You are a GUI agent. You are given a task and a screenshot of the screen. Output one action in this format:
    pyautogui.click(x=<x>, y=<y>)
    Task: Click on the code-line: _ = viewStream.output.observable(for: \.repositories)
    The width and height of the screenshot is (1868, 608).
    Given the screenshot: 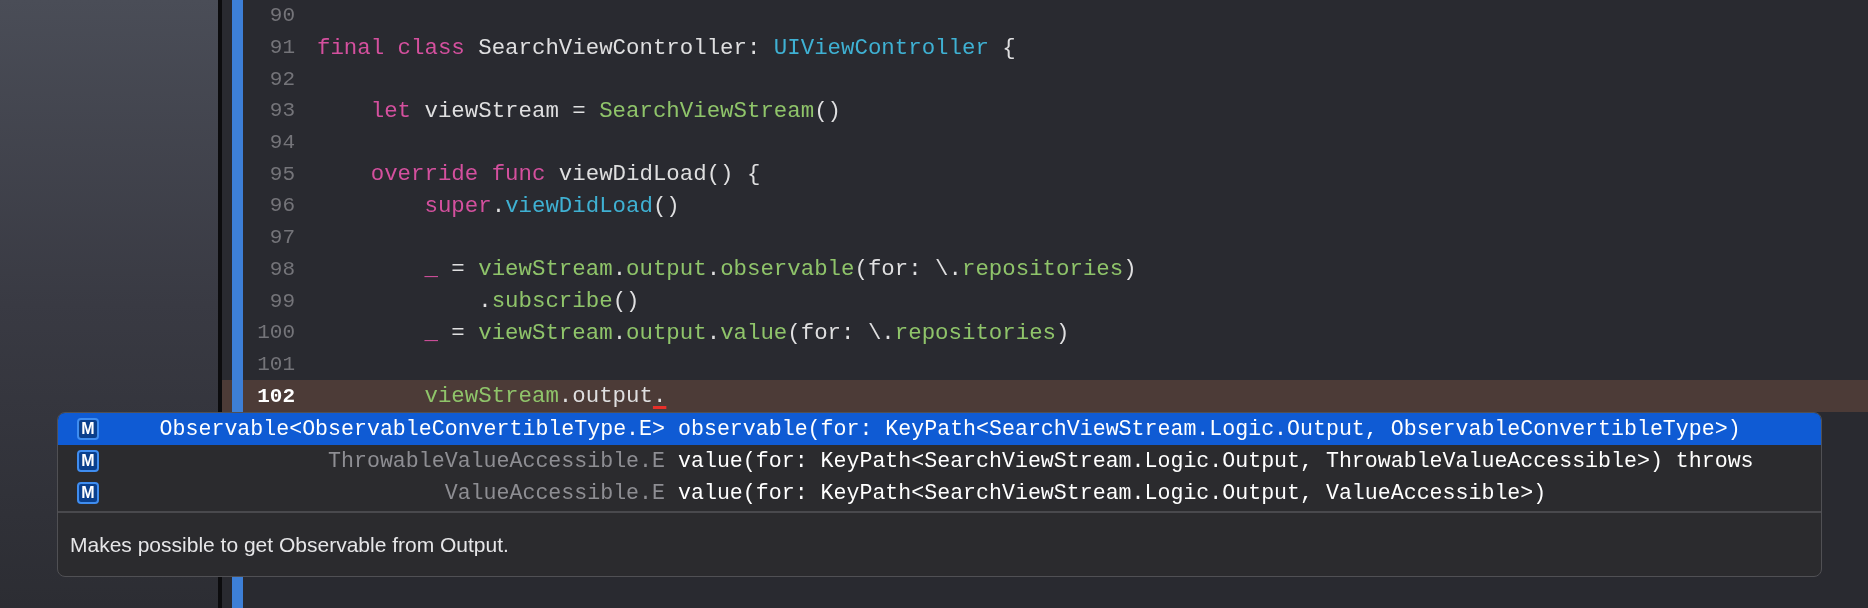 What is the action you would take?
    pyautogui.click(x=780, y=269)
    